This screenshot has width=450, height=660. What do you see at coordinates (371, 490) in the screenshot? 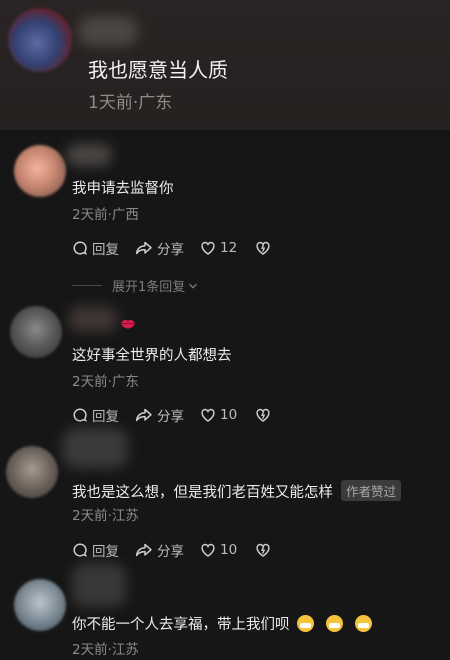
I see `author-liked-badge: 作者赞过` at bounding box center [371, 490].